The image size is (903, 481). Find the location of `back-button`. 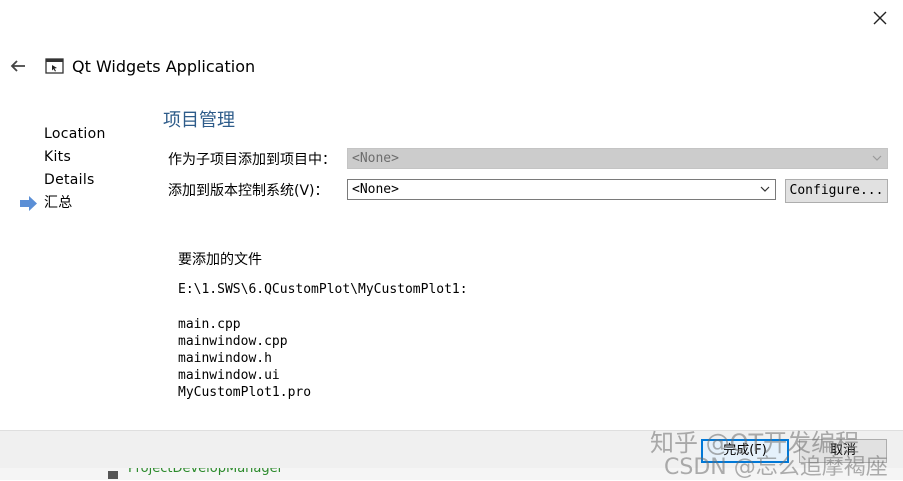

back-button is located at coordinates (18, 66).